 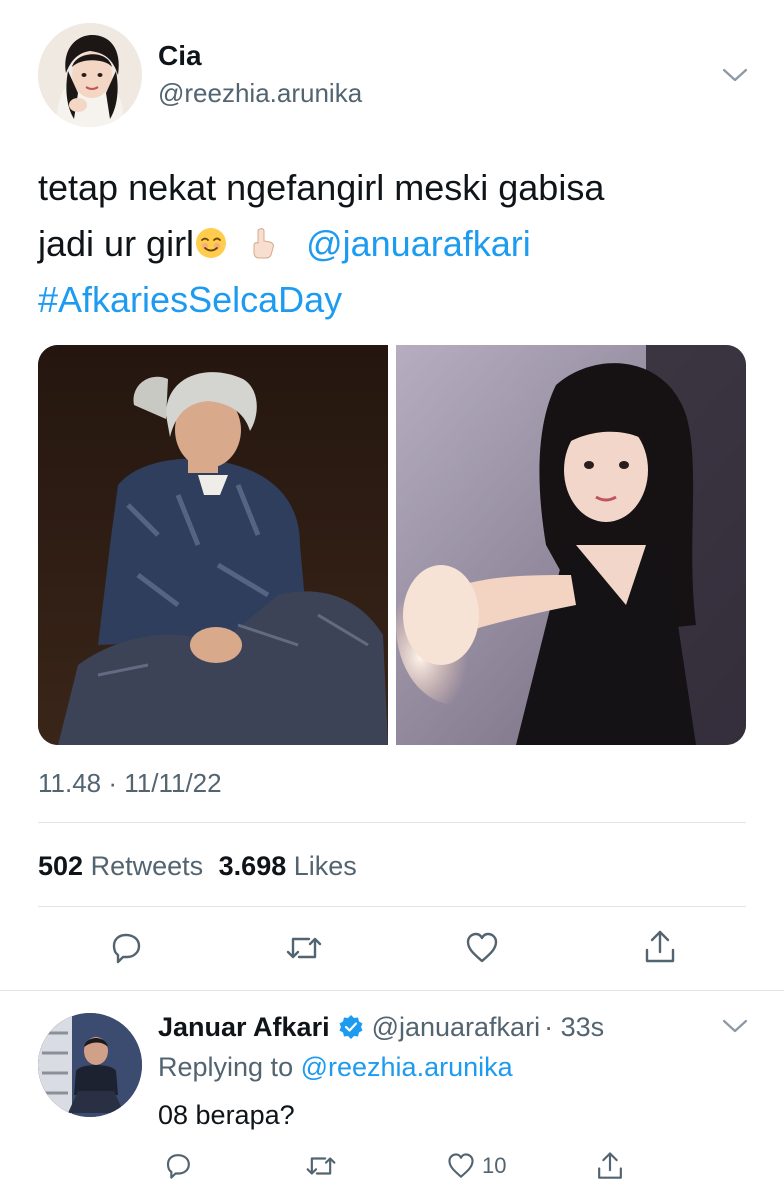 I want to click on tweet-text-line-2: jadi ur girl @januarafkari, so click(x=398, y=244).